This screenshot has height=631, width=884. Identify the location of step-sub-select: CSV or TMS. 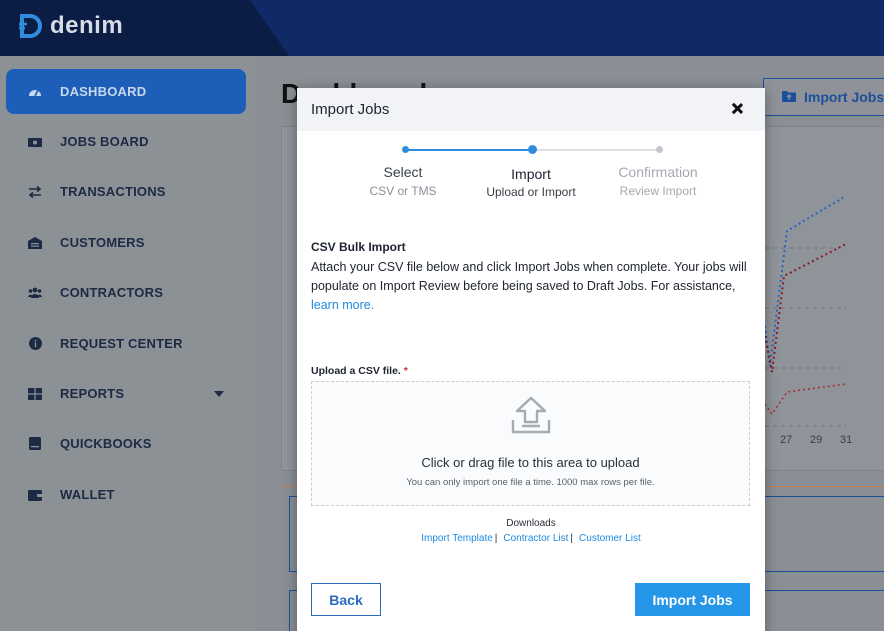
(403, 191).